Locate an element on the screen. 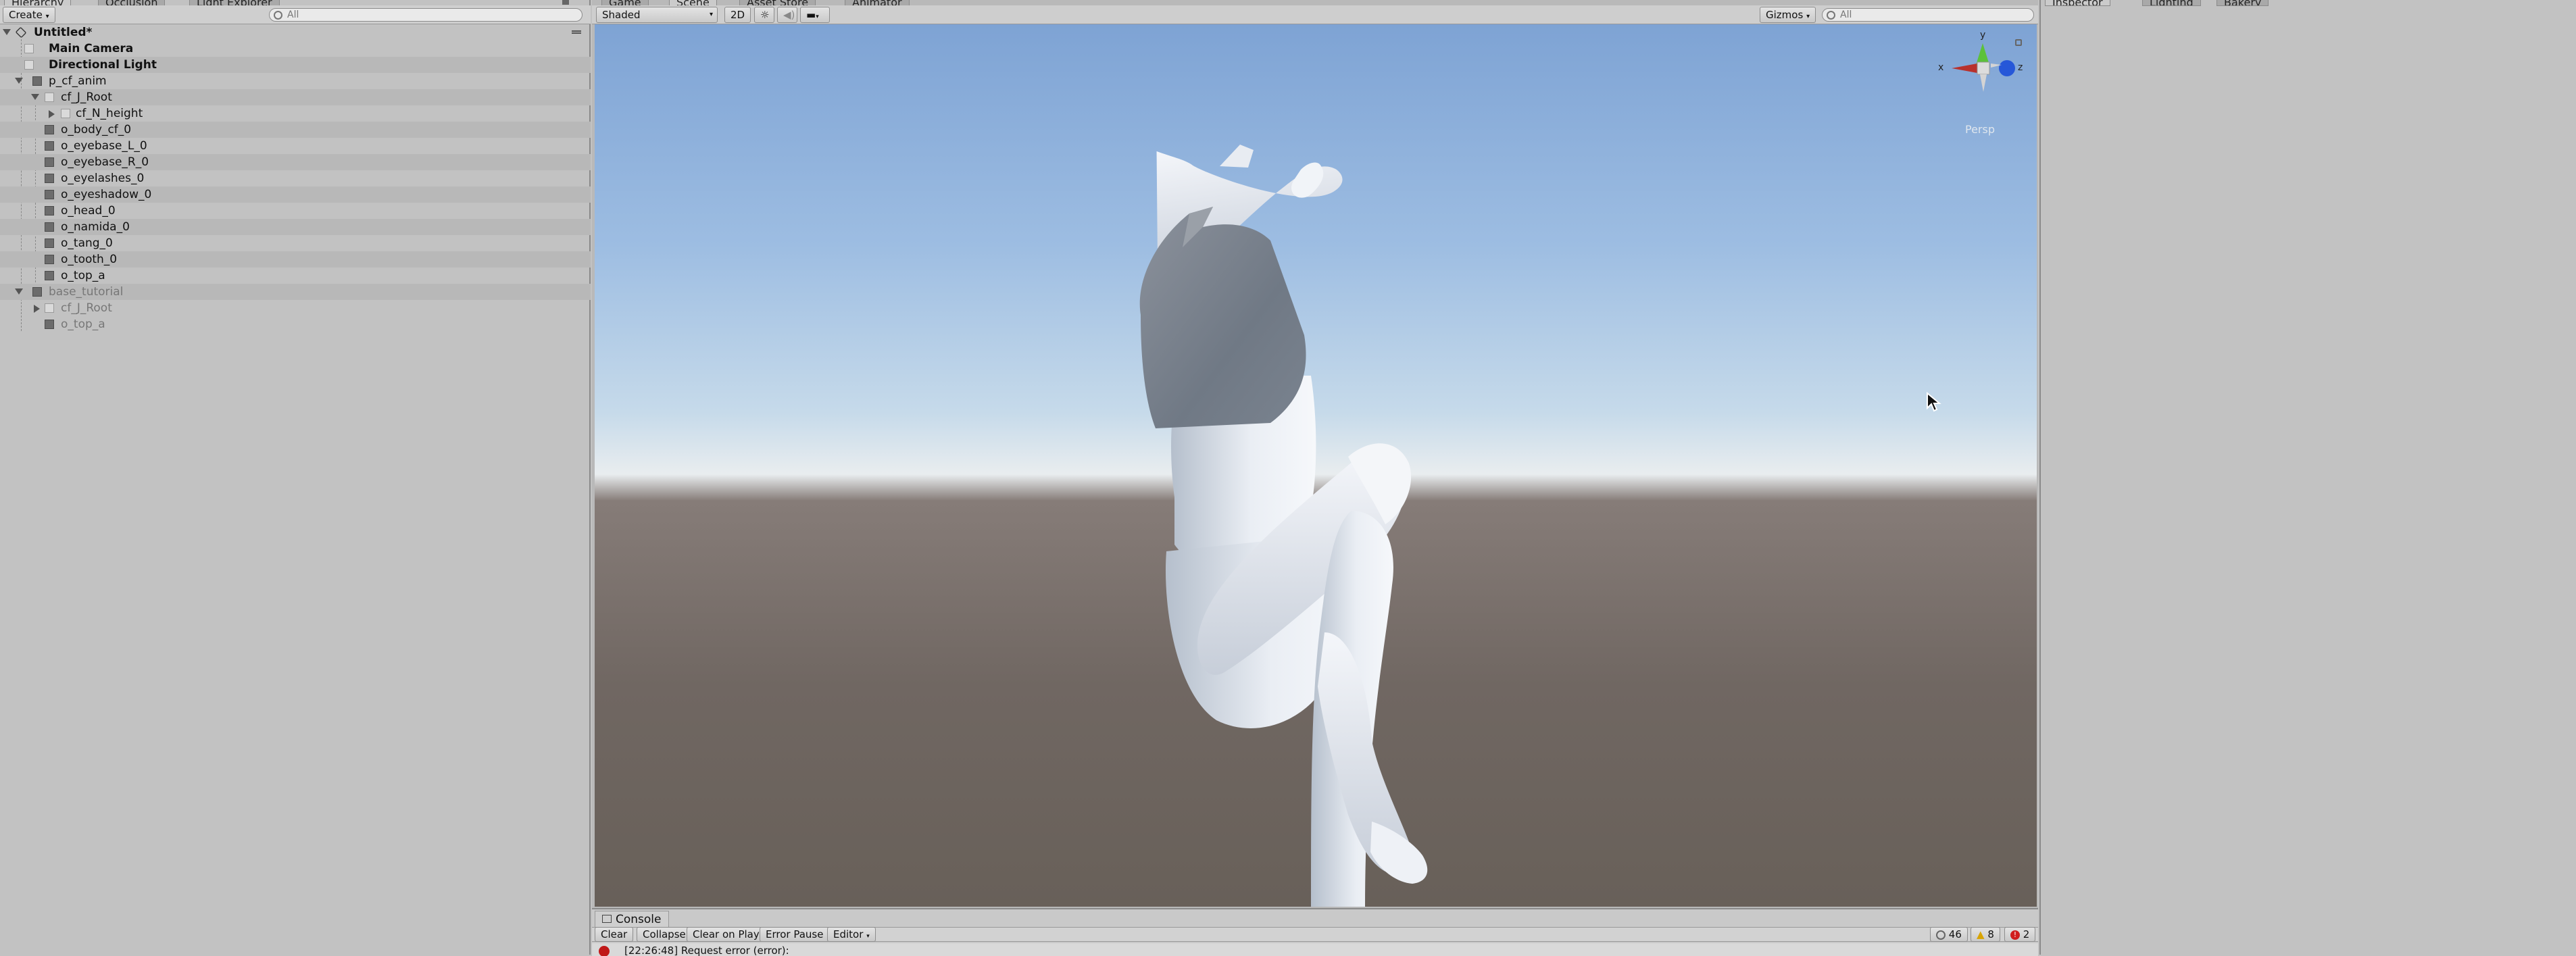 Image resolution: width=2576 pixels, height=956 pixels. dropdown-arrow-icon: ▾ is located at coordinates (868, 936).